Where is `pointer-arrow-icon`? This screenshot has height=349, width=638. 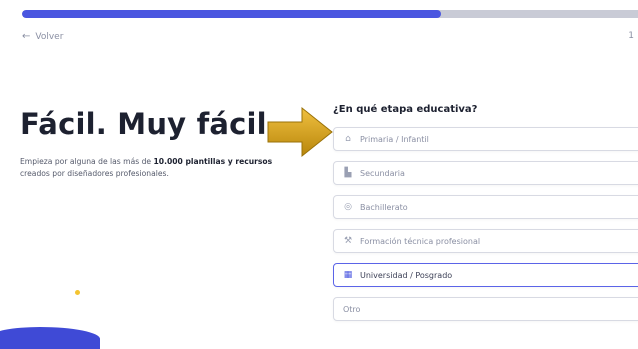
pointer-arrow-icon is located at coordinates (300, 132).